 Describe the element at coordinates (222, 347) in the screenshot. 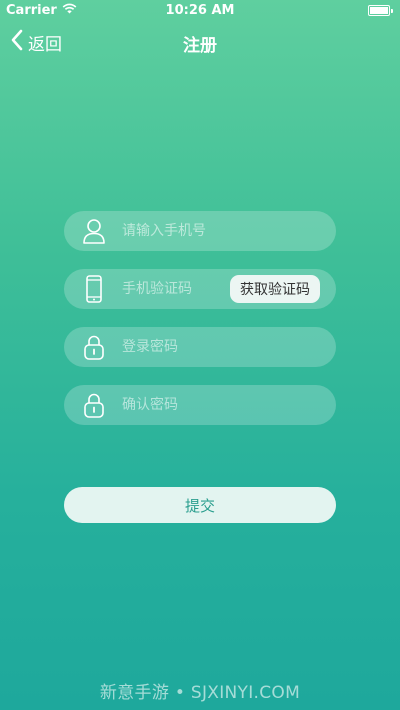

I see `password-input` at that location.